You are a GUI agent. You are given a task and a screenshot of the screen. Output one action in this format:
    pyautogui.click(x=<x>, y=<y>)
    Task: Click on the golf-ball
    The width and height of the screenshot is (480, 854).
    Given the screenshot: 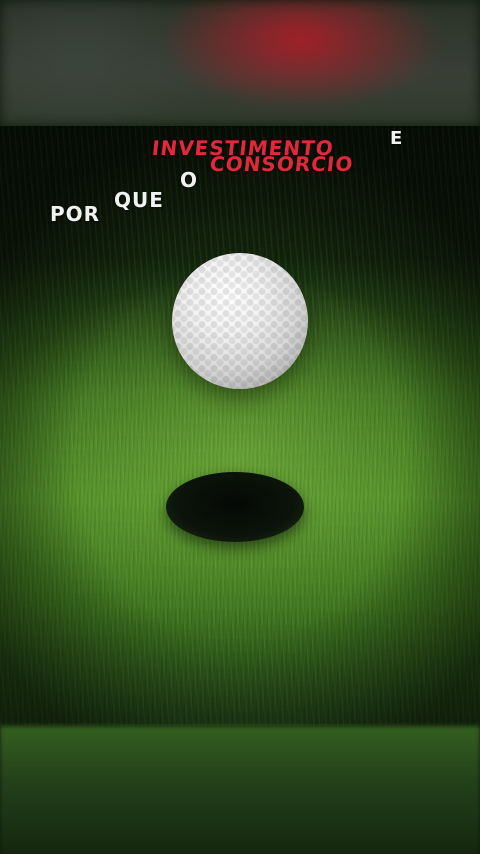 What is the action you would take?
    pyautogui.click(x=240, y=321)
    